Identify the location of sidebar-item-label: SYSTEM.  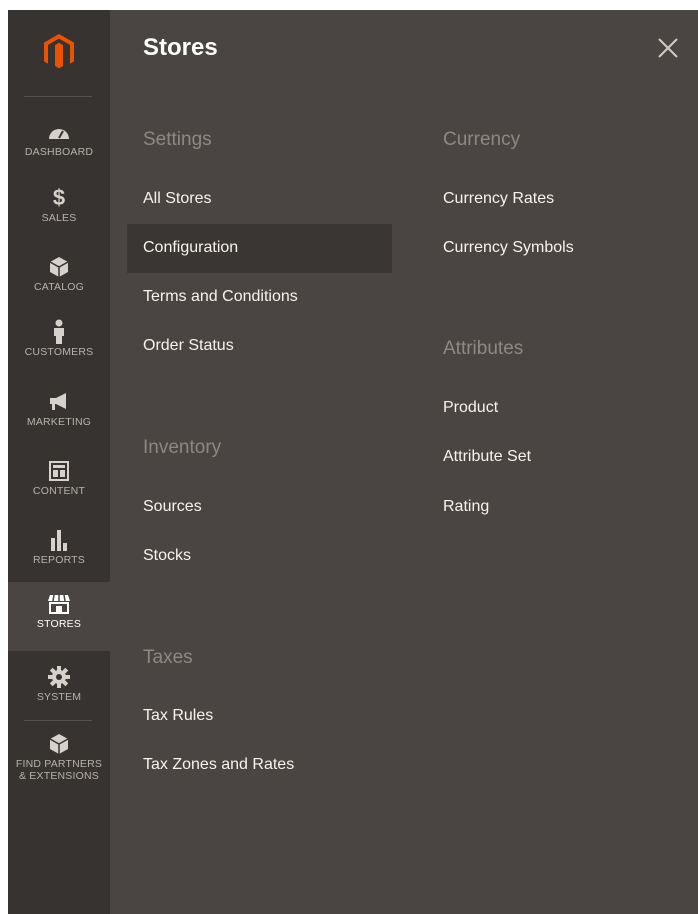
(59, 697).